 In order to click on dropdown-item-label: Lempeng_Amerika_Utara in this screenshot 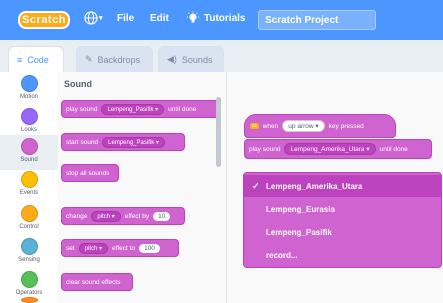, I will do `click(314, 186)`.